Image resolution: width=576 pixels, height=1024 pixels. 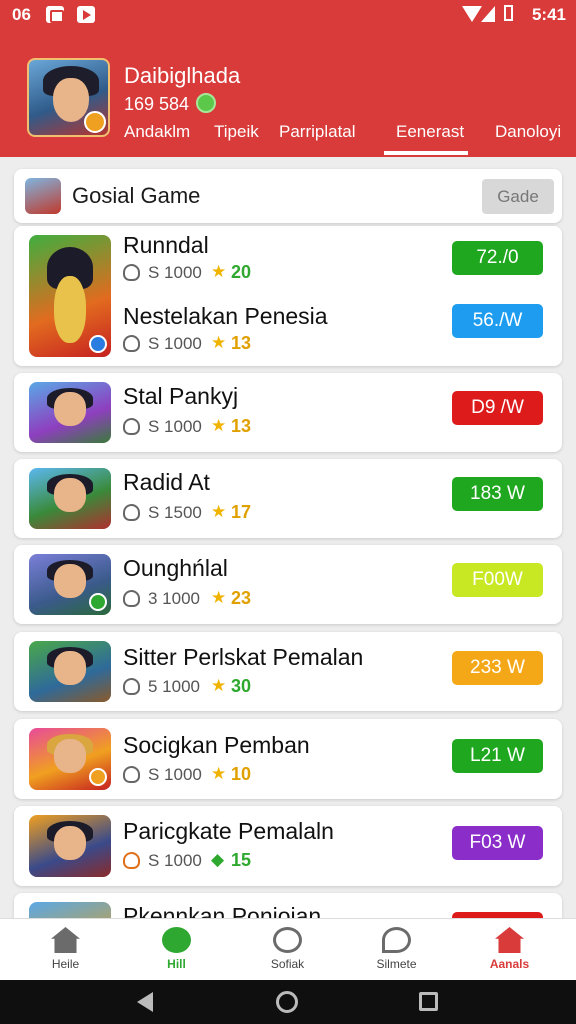 I want to click on section-title: Gosial Game, so click(x=136, y=195).